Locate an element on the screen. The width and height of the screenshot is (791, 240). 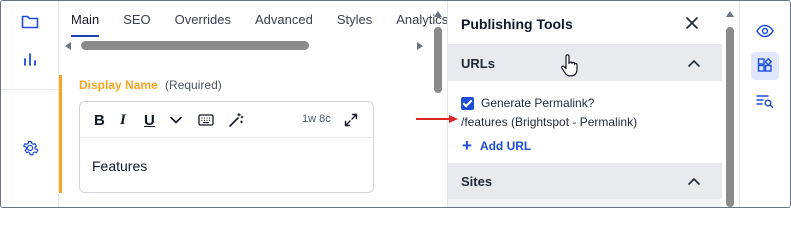
generate-permalink-checkbox-row: Generate Permalink? is located at coordinates (527, 103).